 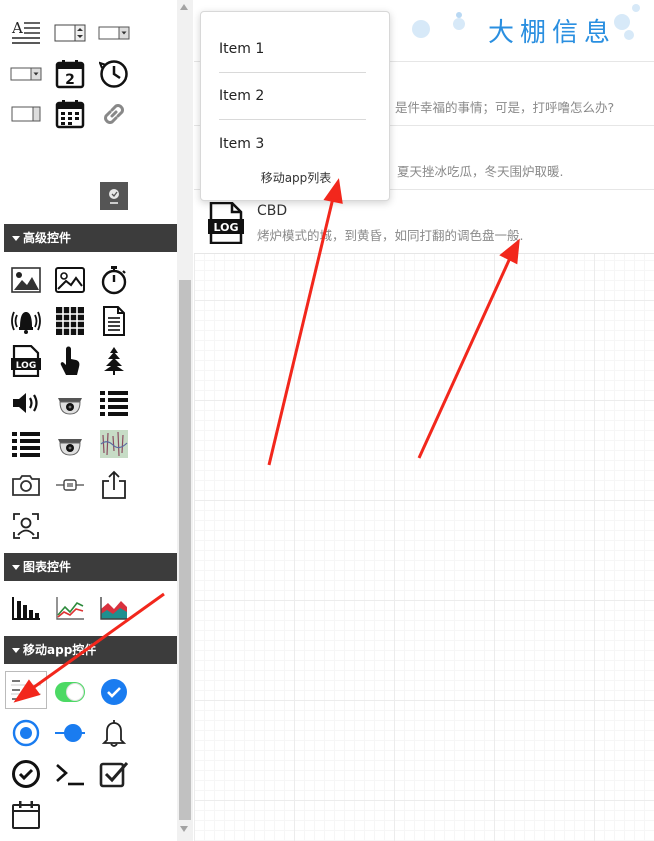 What do you see at coordinates (70, 733) in the screenshot?
I see `range-slider-icon` at bounding box center [70, 733].